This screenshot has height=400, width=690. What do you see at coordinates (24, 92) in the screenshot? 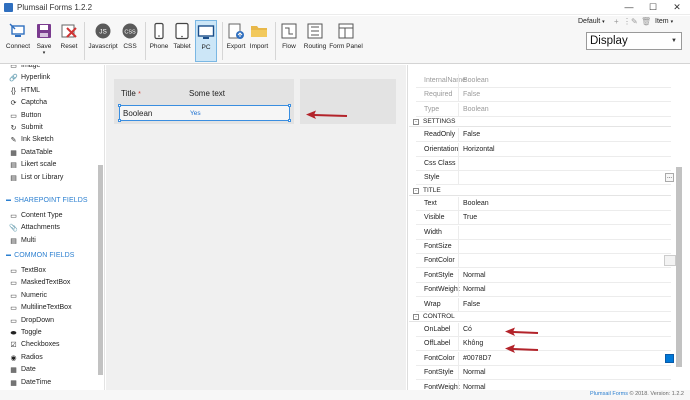
I see `toolbox-item-html: {} HTML` at bounding box center [24, 92].